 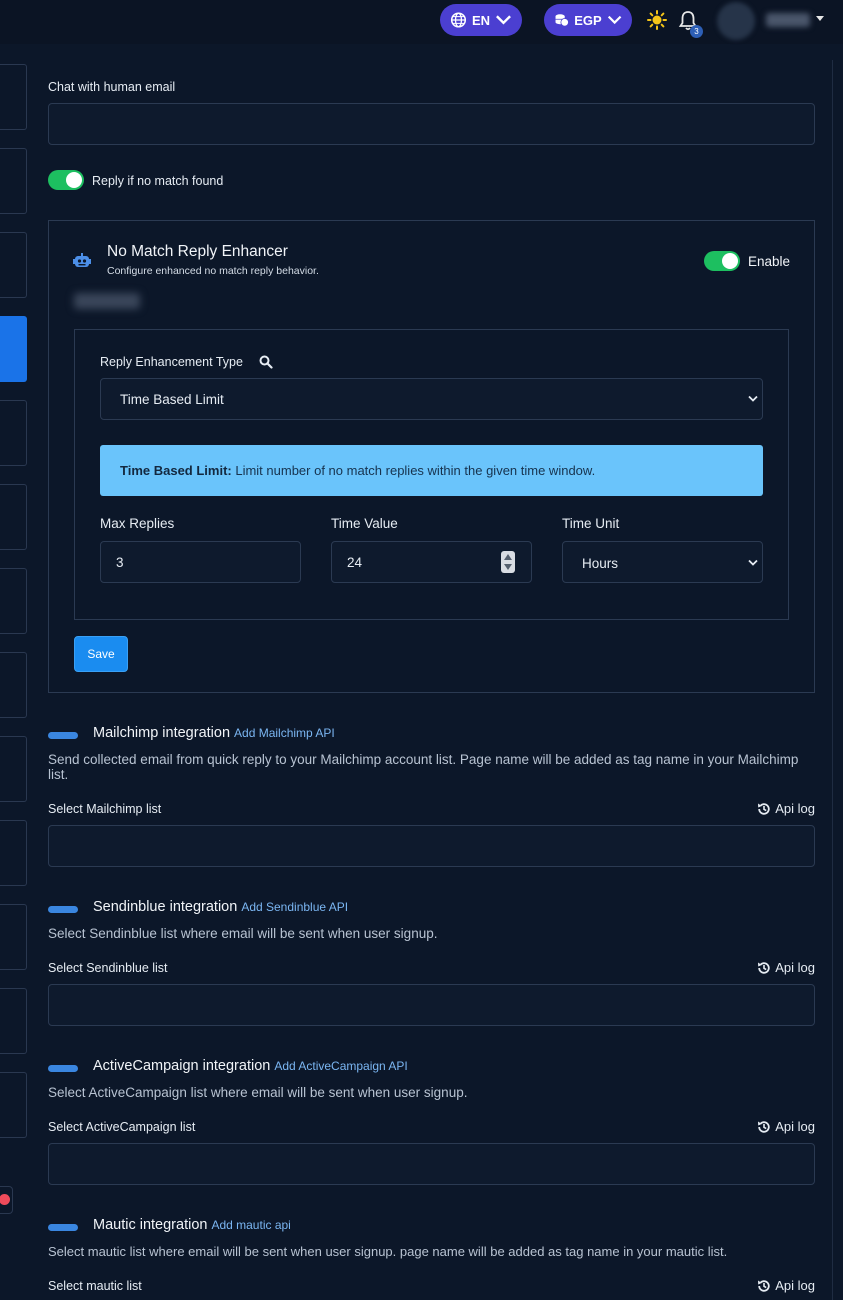 I want to click on time-value-label: Time Value, so click(x=364, y=523).